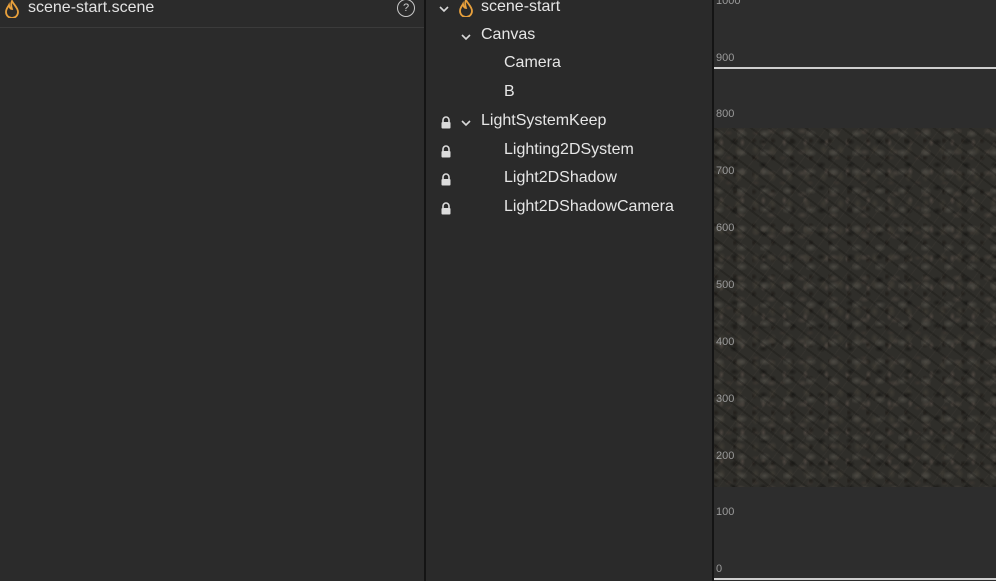 The width and height of the screenshot is (996, 581). I want to click on ruler-label: 100, so click(725, 512).